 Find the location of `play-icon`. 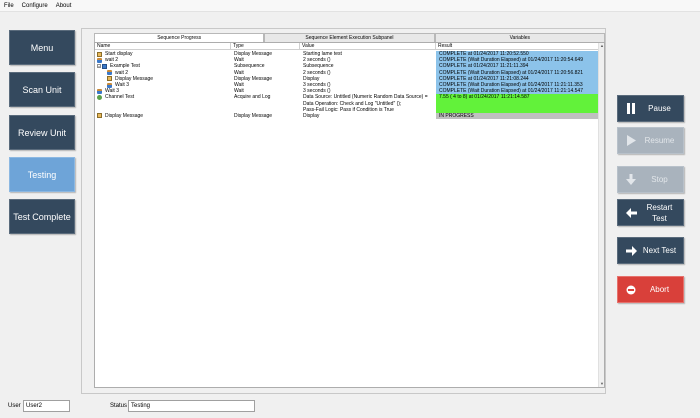

play-icon is located at coordinates (631, 140).